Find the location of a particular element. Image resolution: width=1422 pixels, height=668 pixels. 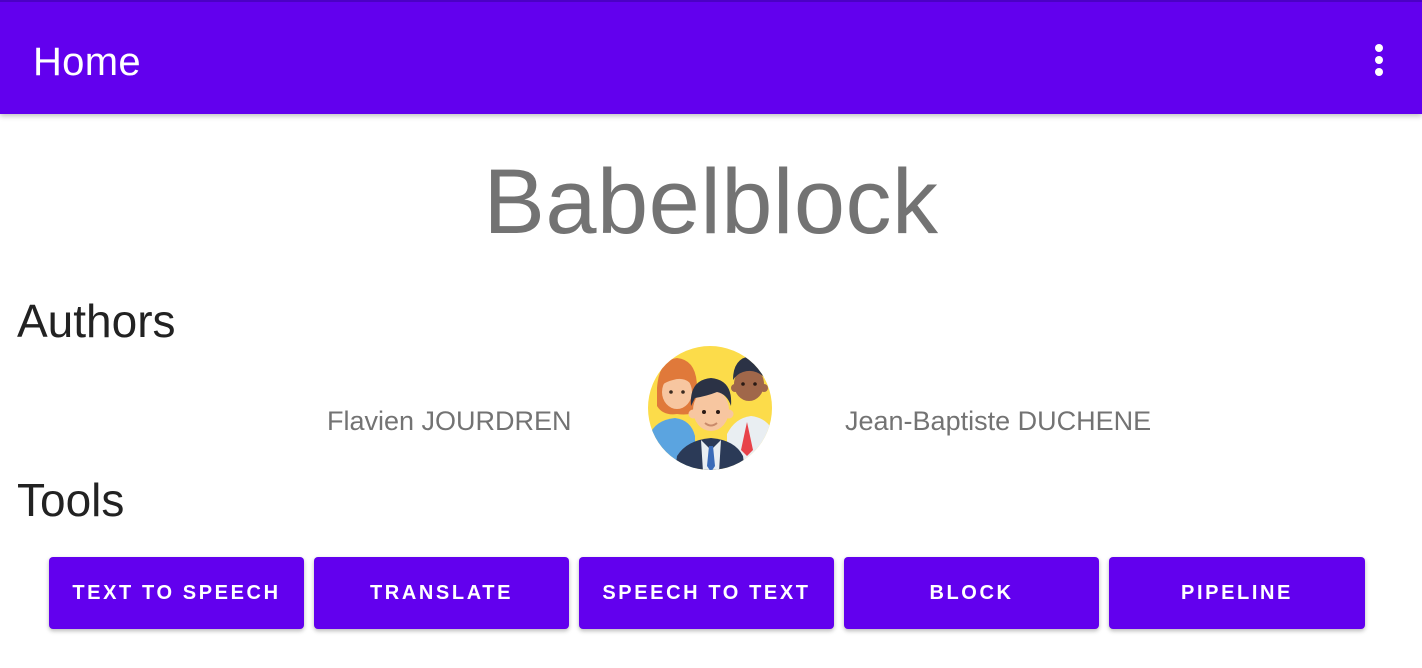

app-bar-title: Home is located at coordinates (87, 62).